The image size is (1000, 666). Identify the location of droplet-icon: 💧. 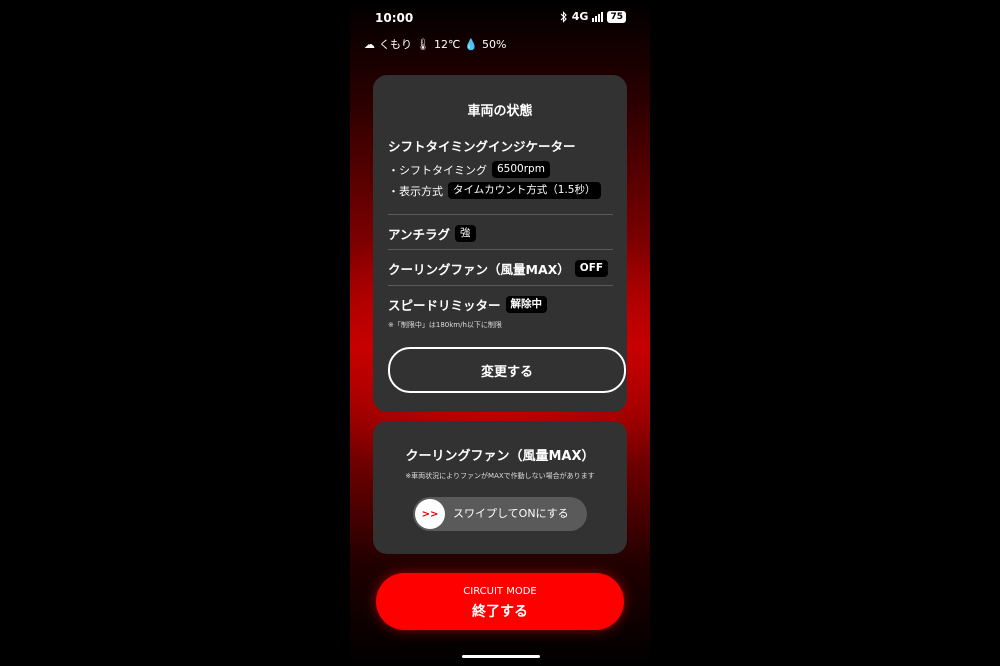
(471, 44).